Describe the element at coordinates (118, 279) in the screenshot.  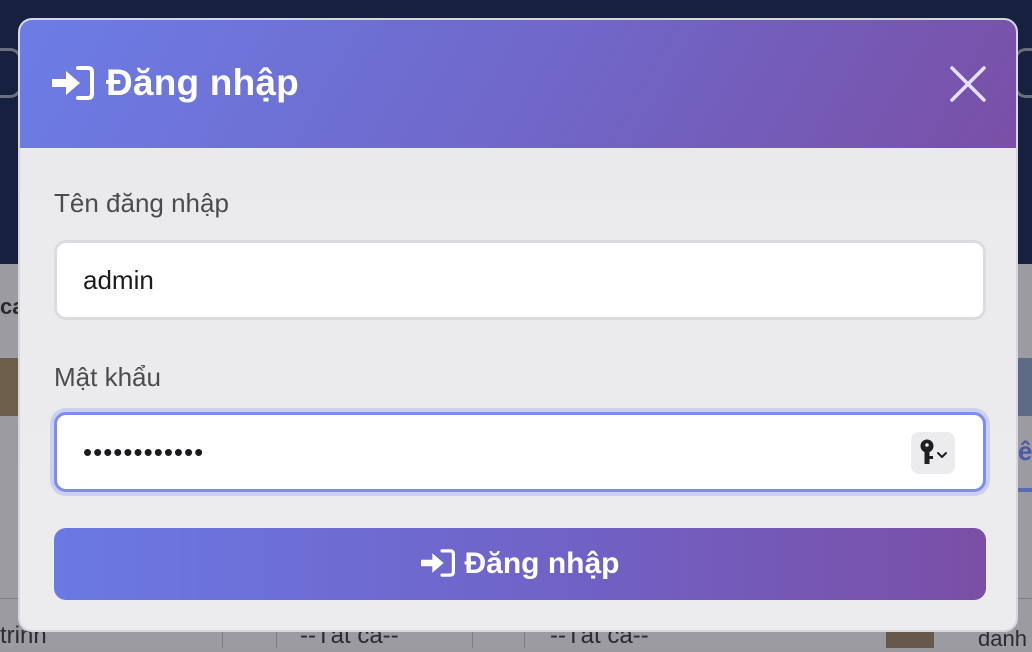
I see `username-value: admin` at that location.